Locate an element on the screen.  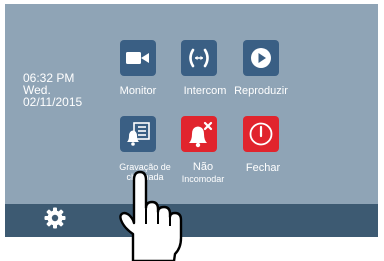
intercom-icon is located at coordinates (199, 58).